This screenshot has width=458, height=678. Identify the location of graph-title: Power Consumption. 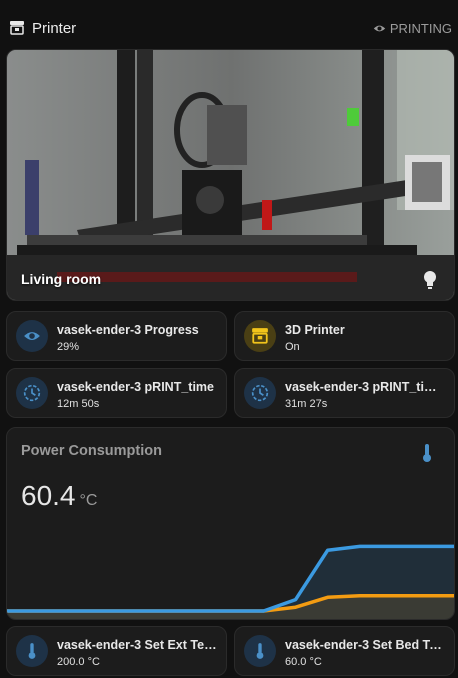
(91, 451).